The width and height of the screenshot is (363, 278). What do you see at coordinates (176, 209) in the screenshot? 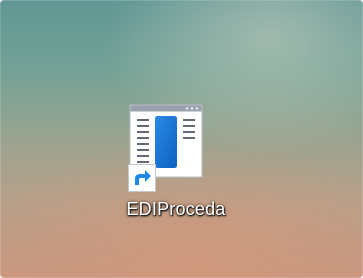
I see `shortcut-label: EDIProceda` at bounding box center [176, 209].